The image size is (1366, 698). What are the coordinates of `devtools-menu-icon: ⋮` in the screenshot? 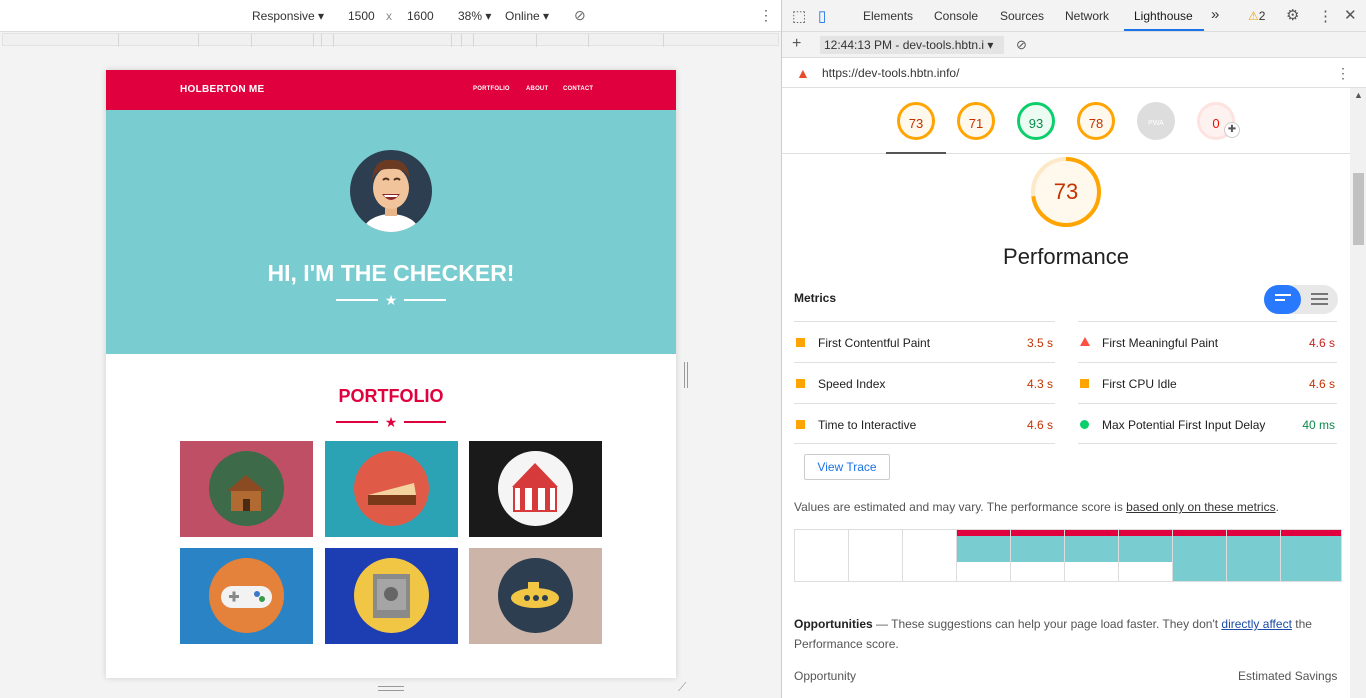 It's located at (1325, 16).